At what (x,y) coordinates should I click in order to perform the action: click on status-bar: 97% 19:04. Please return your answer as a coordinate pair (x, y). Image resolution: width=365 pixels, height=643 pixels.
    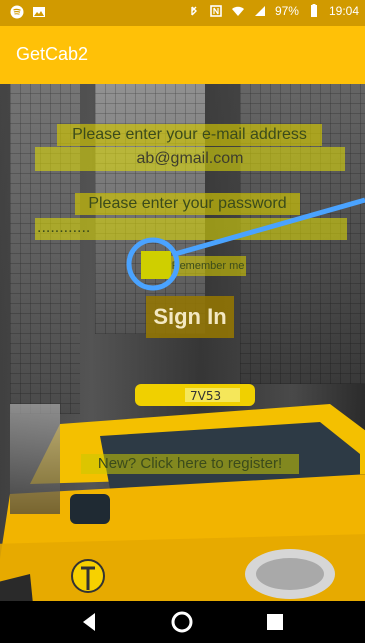
    Looking at the image, I should click on (182, 13).